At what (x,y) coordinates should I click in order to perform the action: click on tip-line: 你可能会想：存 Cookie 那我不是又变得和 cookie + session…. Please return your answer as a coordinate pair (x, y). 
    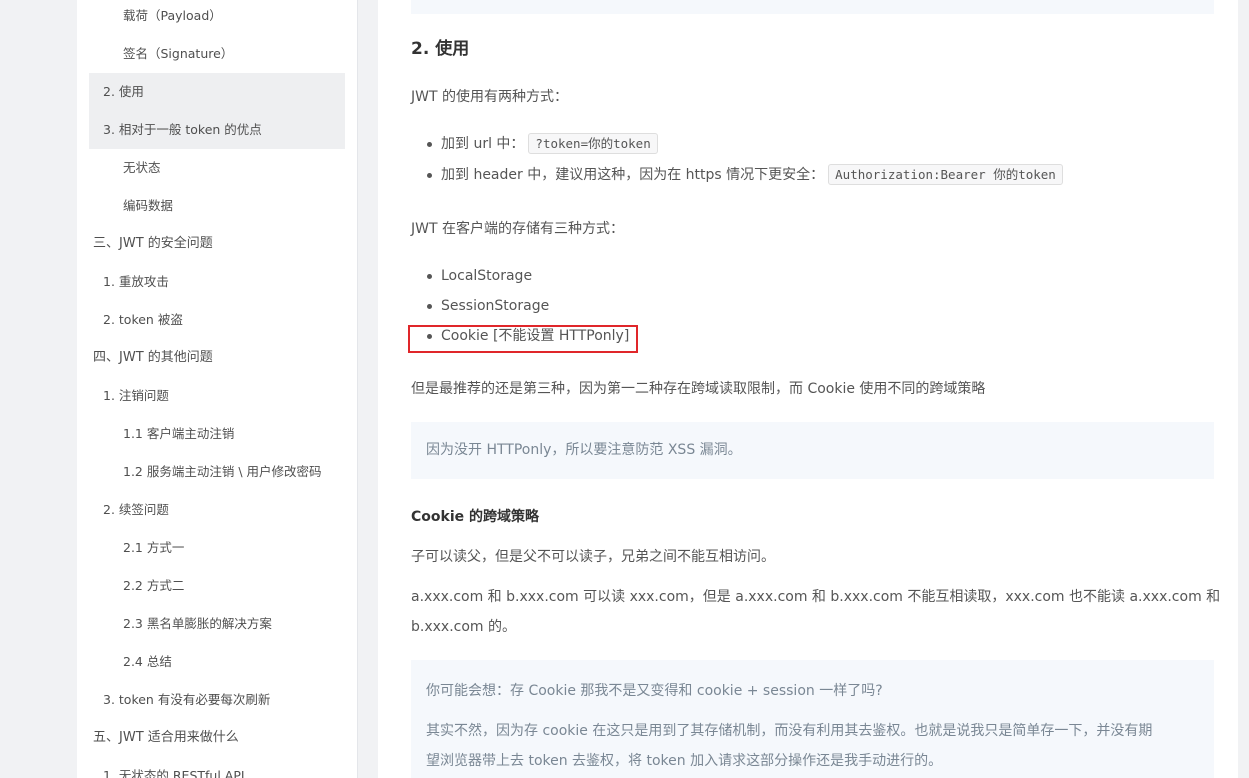
    Looking at the image, I should click on (654, 691).